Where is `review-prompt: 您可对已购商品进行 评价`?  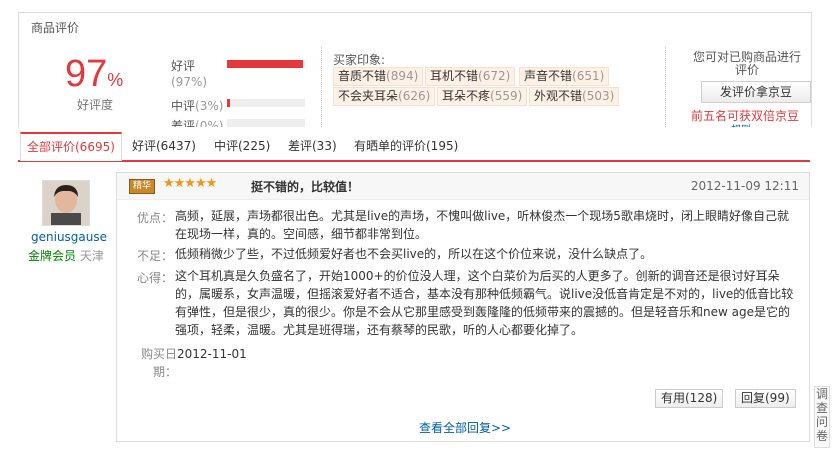 review-prompt: 您可对已购商品进行 评价 is located at coordinates (747, 64).